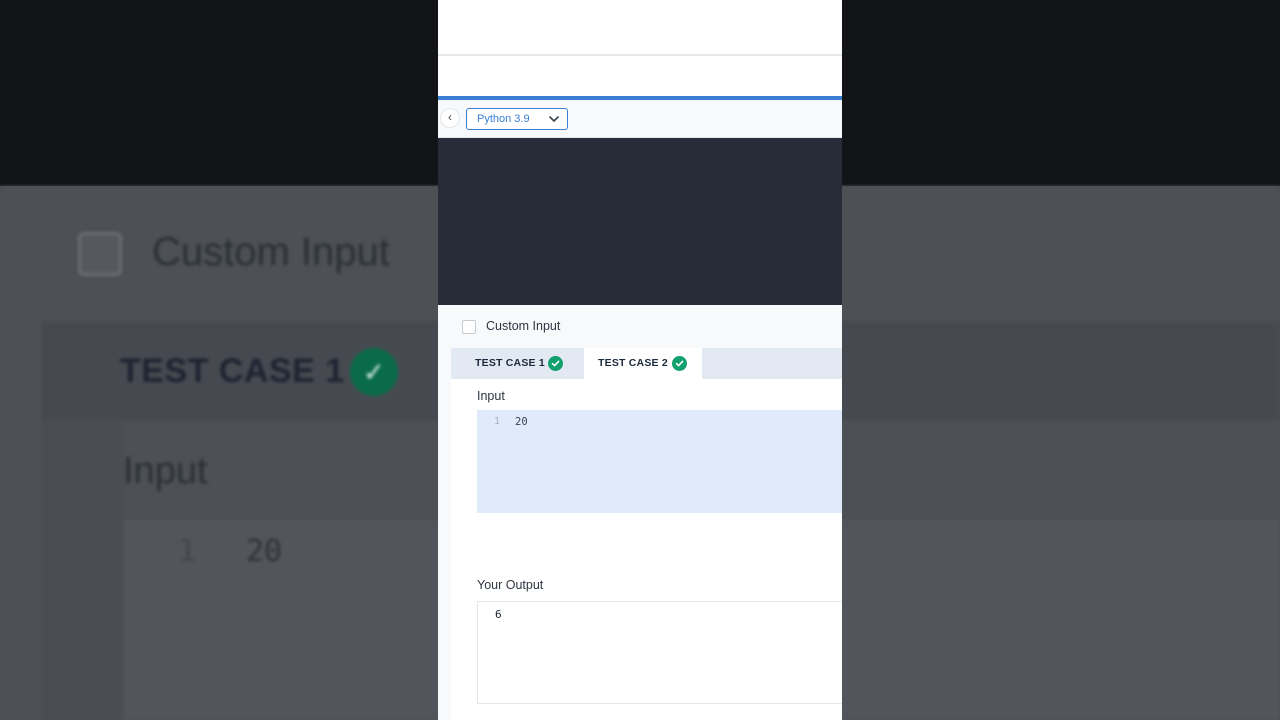 The width and height of the screenshot is (1280, 720). Describe the element at coordinates (646, 549) in the screenshot. I see `test-case-content: Input 1 20 Your Output 6` at that location.